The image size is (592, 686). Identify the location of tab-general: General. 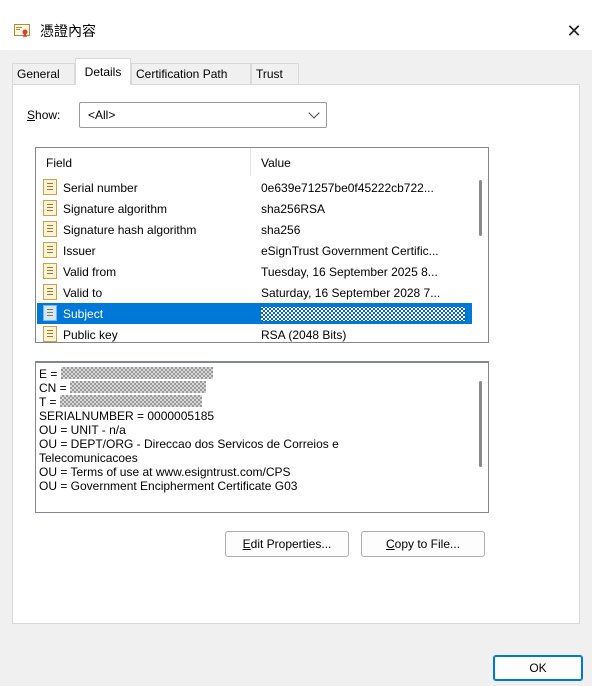
(43, 73).